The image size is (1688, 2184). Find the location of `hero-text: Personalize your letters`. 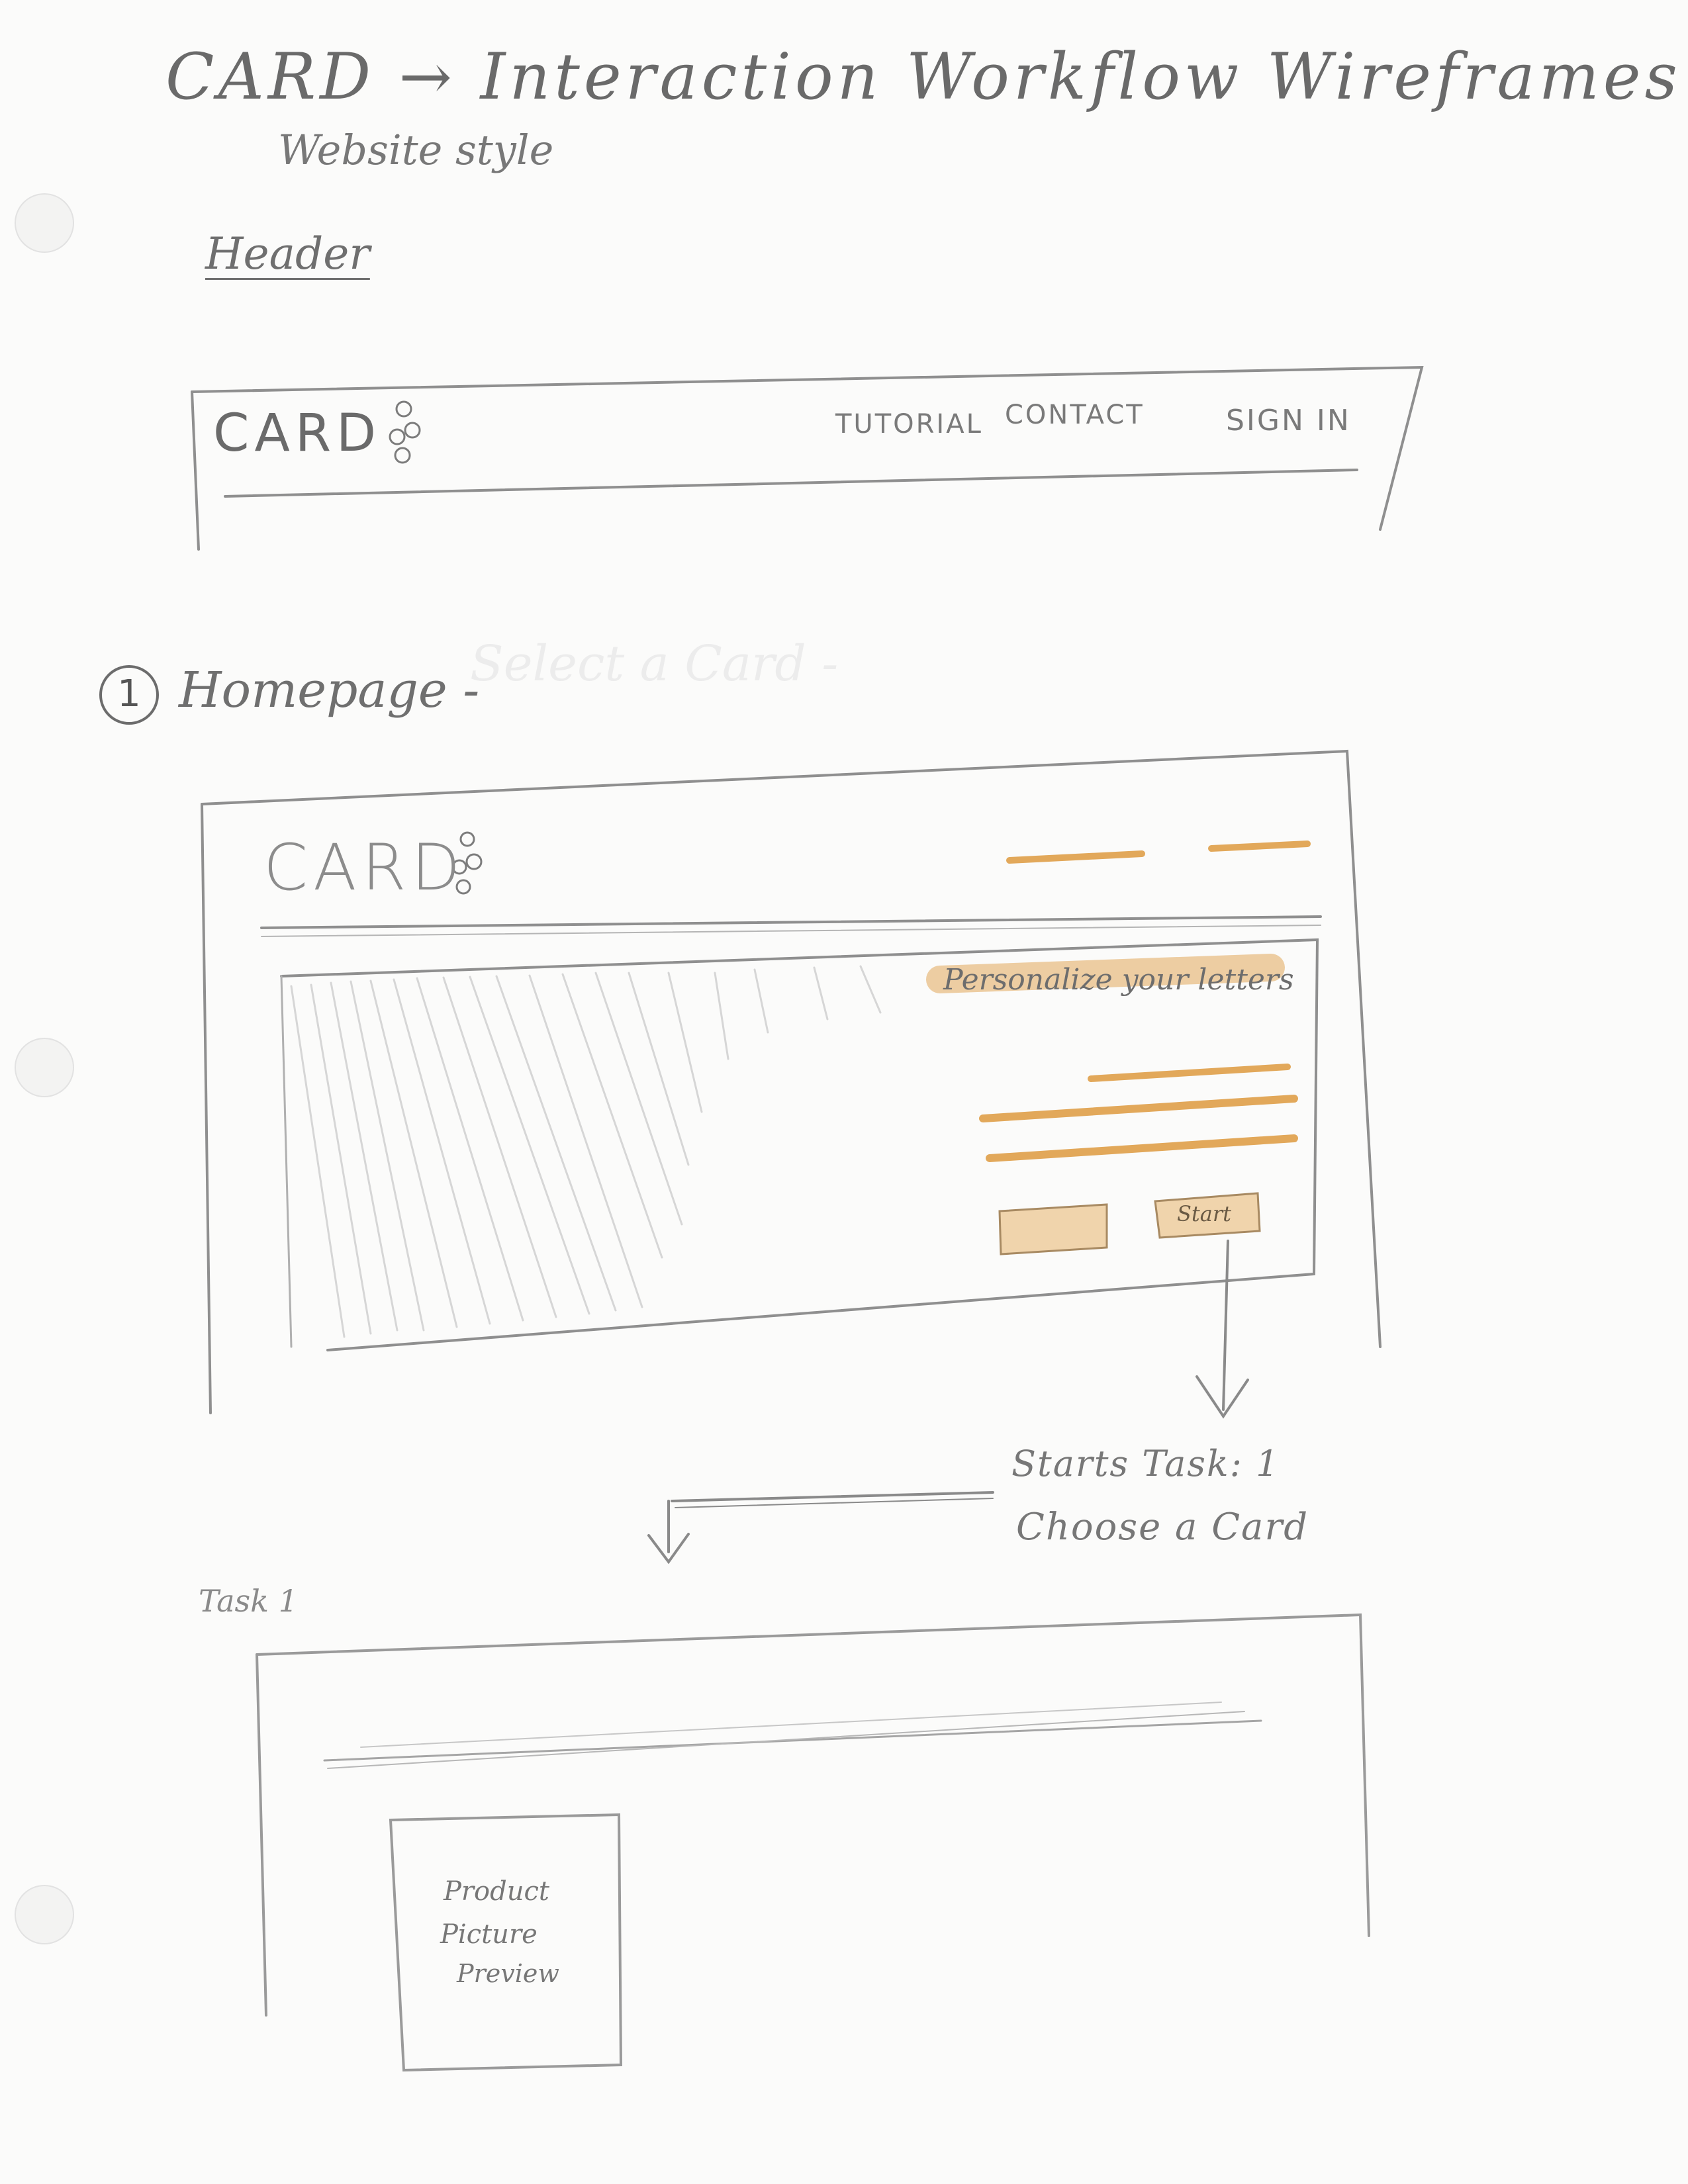

hero-text: Personalize your letters is located at coordinates (1118, 980).